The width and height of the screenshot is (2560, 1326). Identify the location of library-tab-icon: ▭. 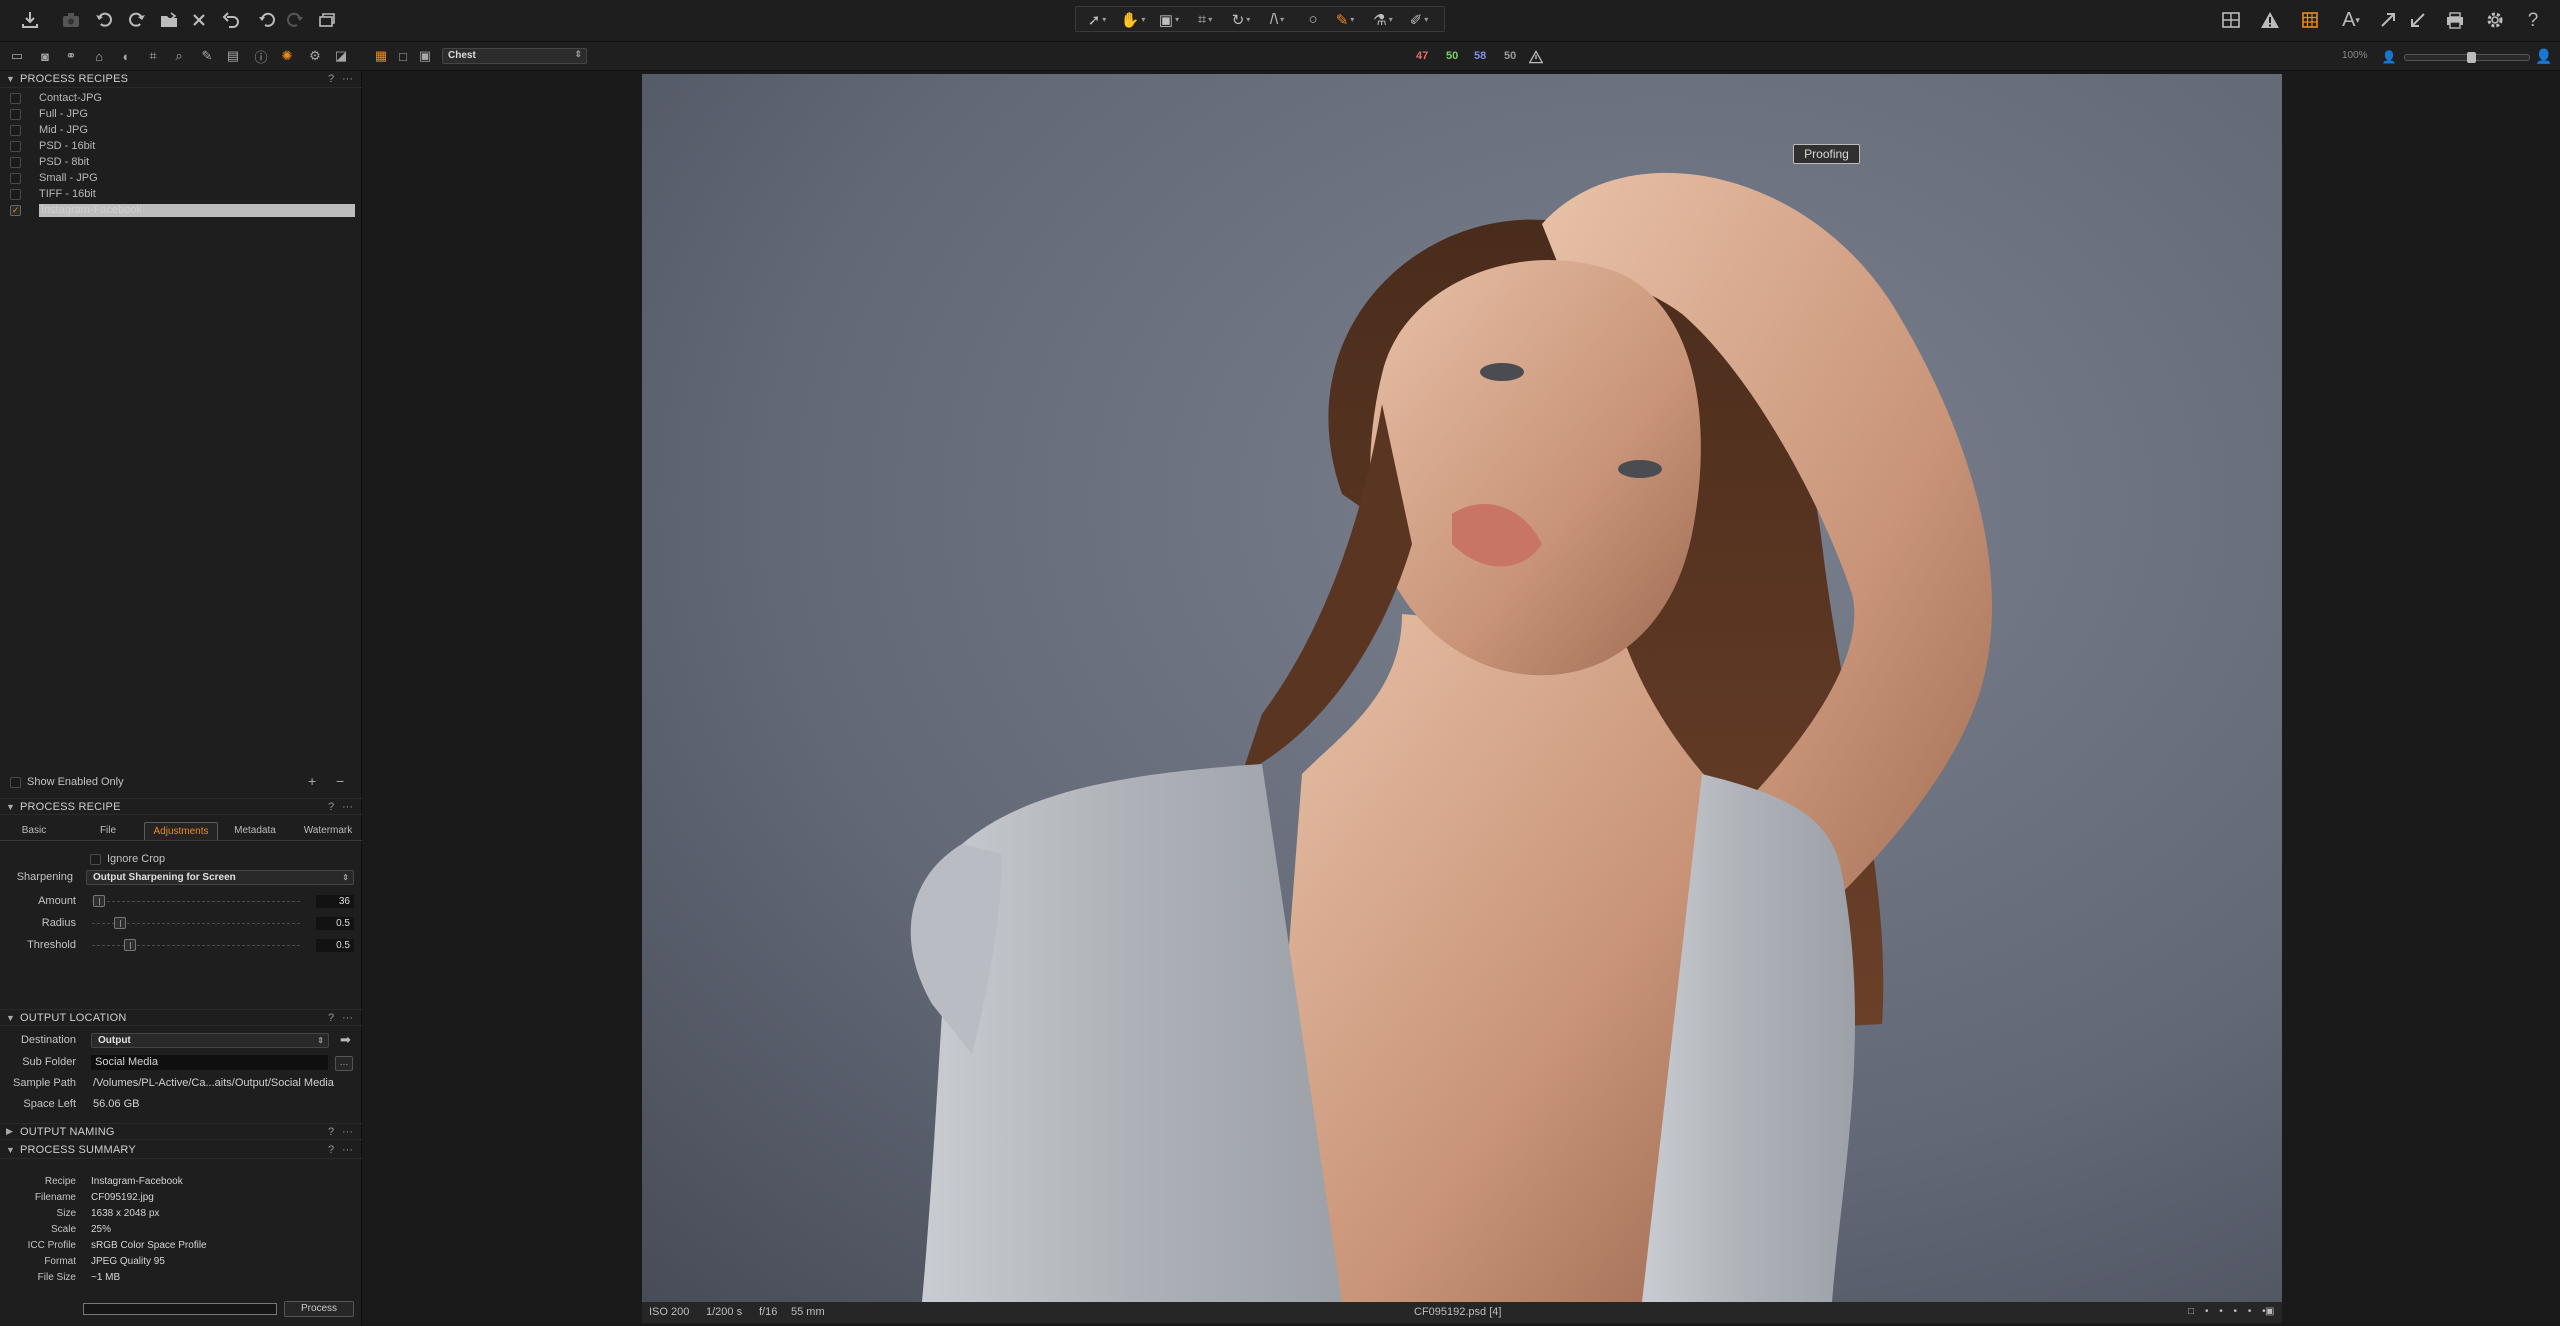
(17, 56).